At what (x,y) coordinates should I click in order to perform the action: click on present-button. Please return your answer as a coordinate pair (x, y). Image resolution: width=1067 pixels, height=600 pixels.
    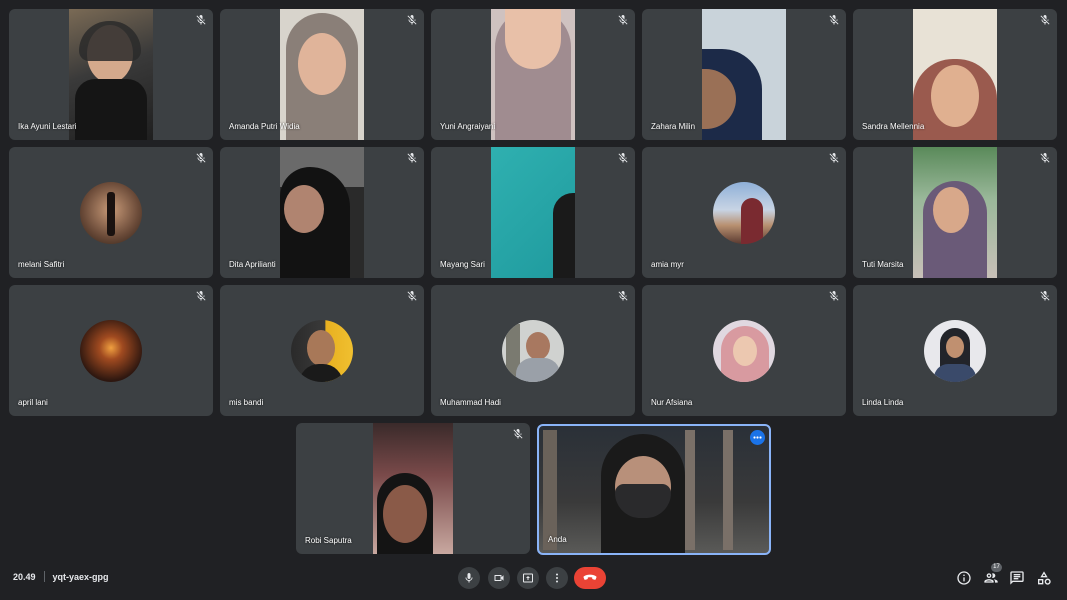
    Looking at the image, I should click on (528, 578).